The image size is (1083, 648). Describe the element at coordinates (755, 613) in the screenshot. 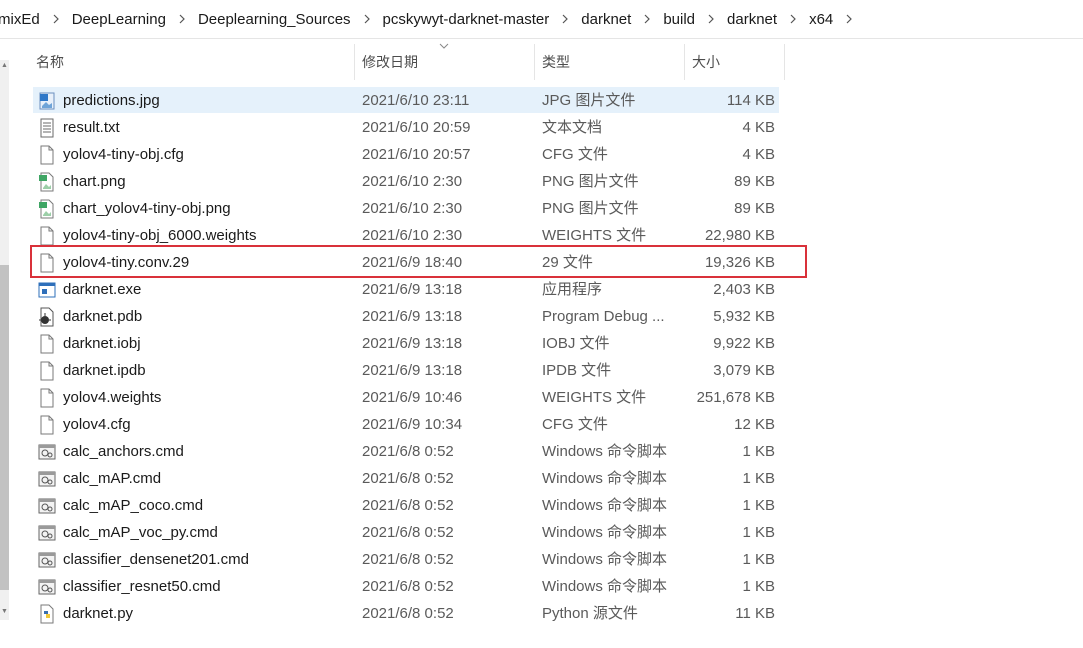

I see `file-size: 11 KB` at that location.